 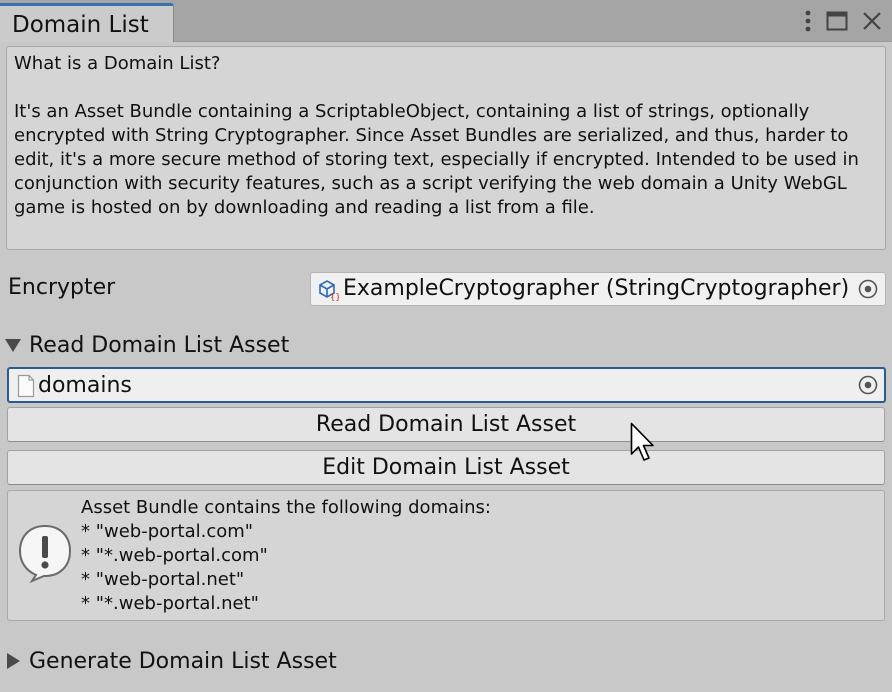 I want to click on help-question: What is a Domain List?, so click(x=117, y=63).